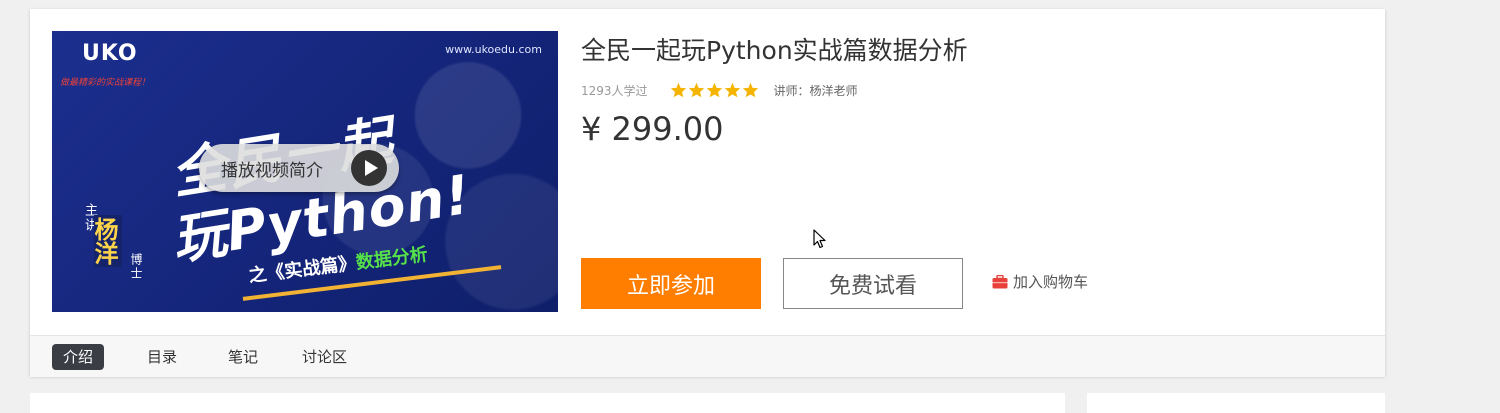 Image resolution: width=1500 pixels, height=413 pixels. What do you see at coordinates (106, 241) in the screenshot?
I see `cover-teacher-name: 杨洋` at bounding box center [106, 241].